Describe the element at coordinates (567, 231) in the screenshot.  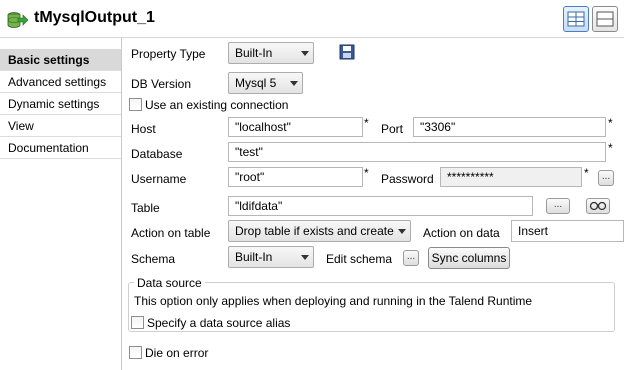
I see `action-on-data-select: Insert` at that location.